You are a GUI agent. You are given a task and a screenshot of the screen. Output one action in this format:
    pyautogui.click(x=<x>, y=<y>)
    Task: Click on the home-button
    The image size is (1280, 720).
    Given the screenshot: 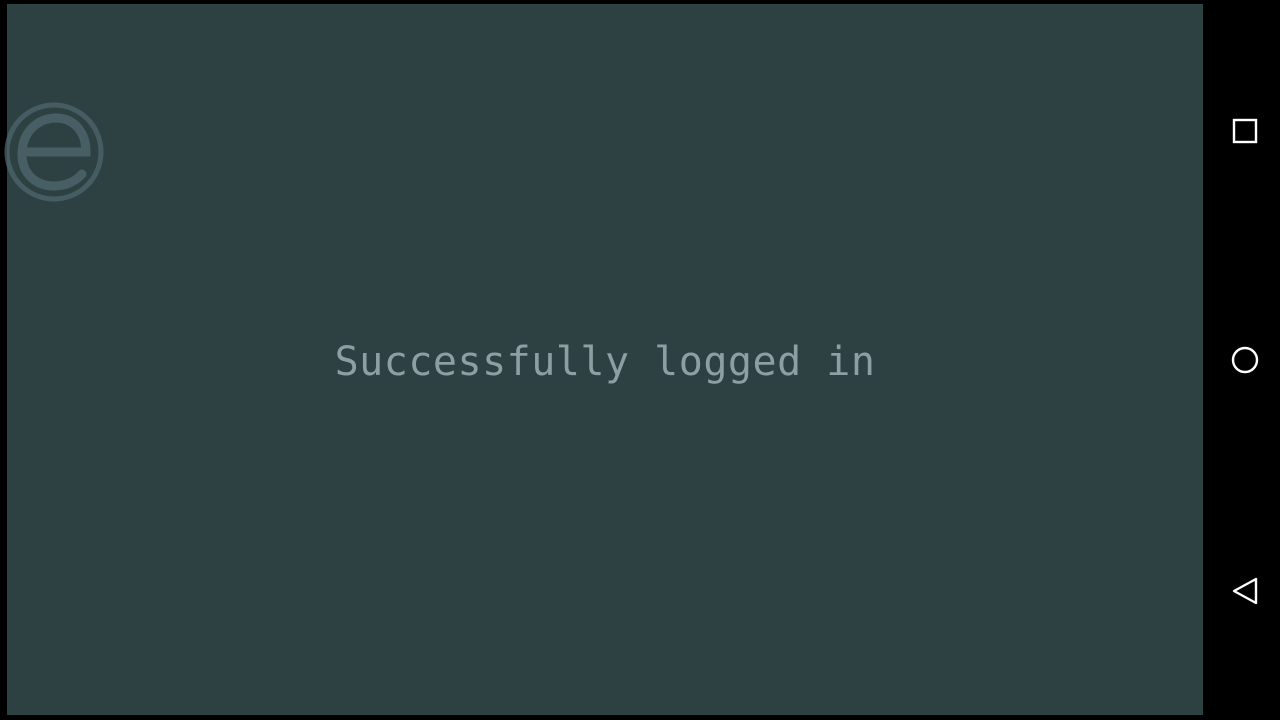 What is the action you would take?
    pyautogui.click(x=1245, y=360)
    